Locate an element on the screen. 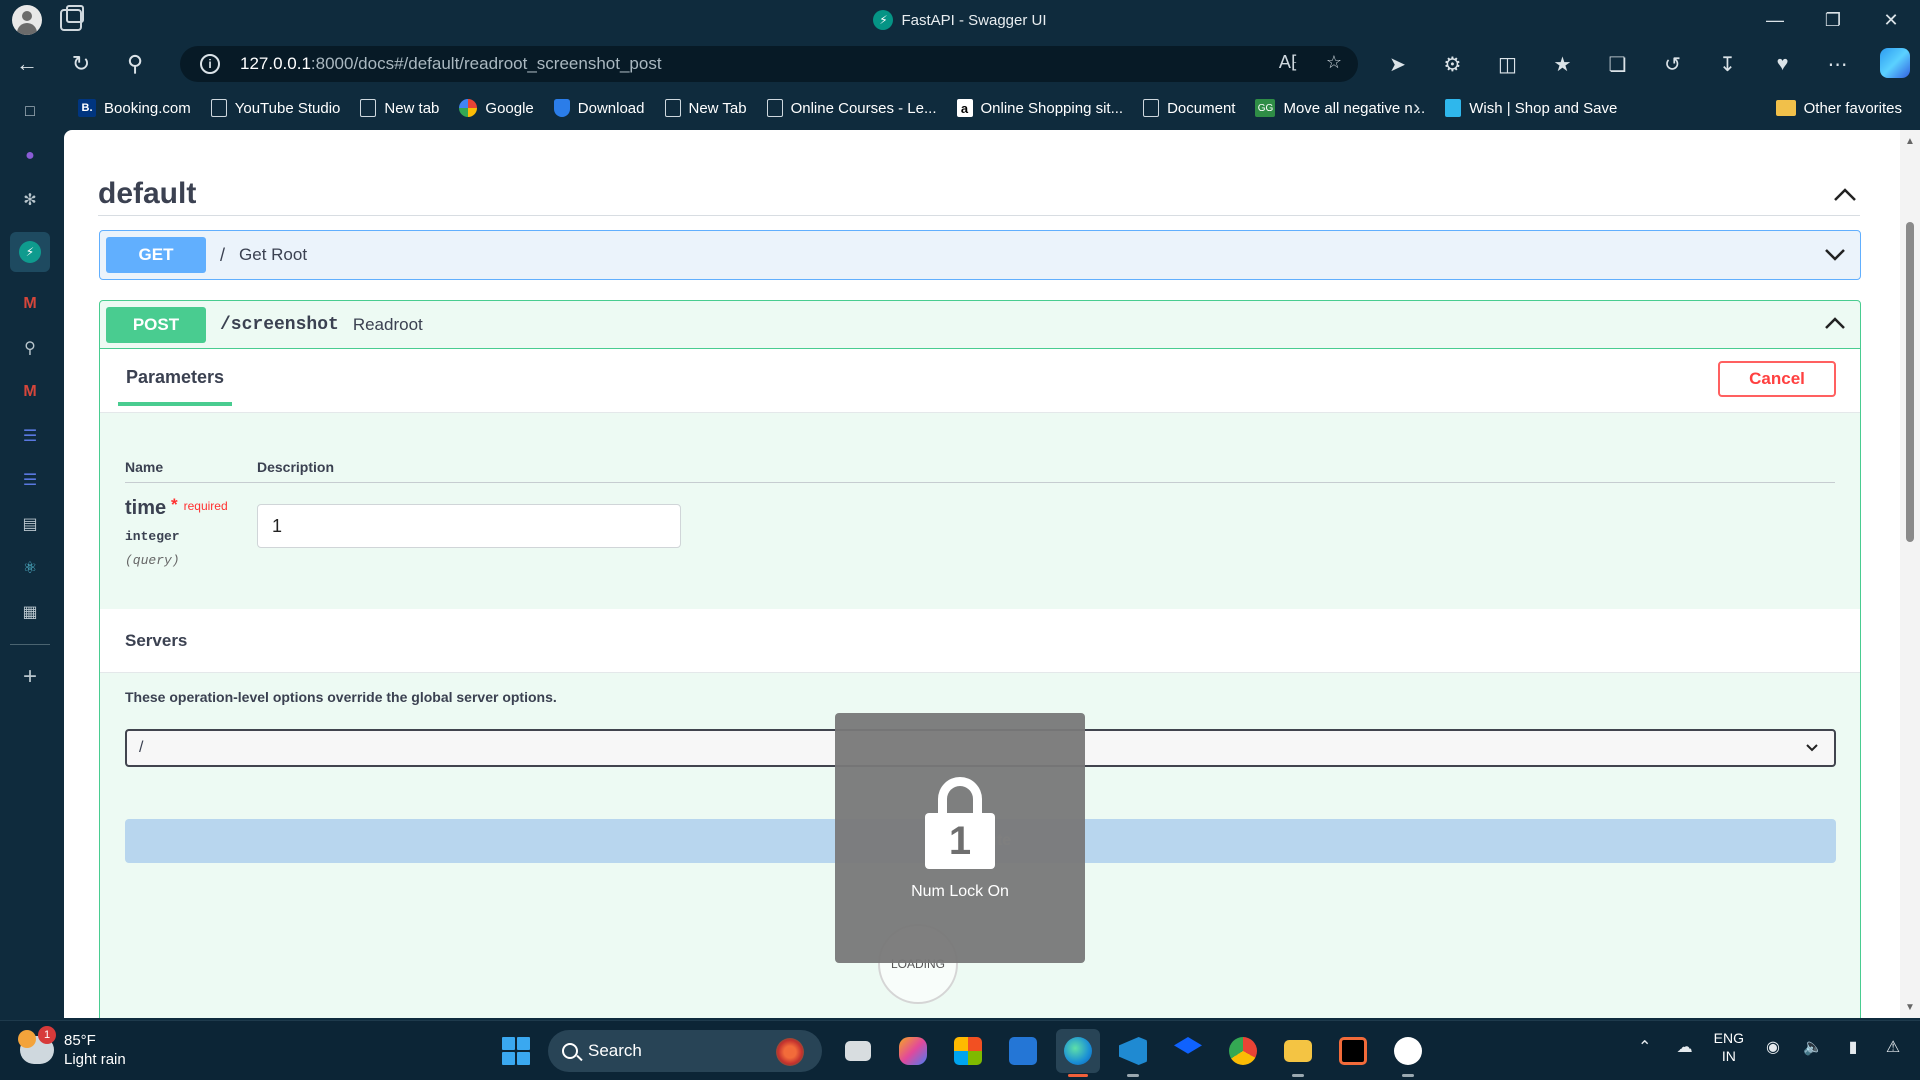  volume-icon: 🔈 is located at coordinates (1813, 1047).